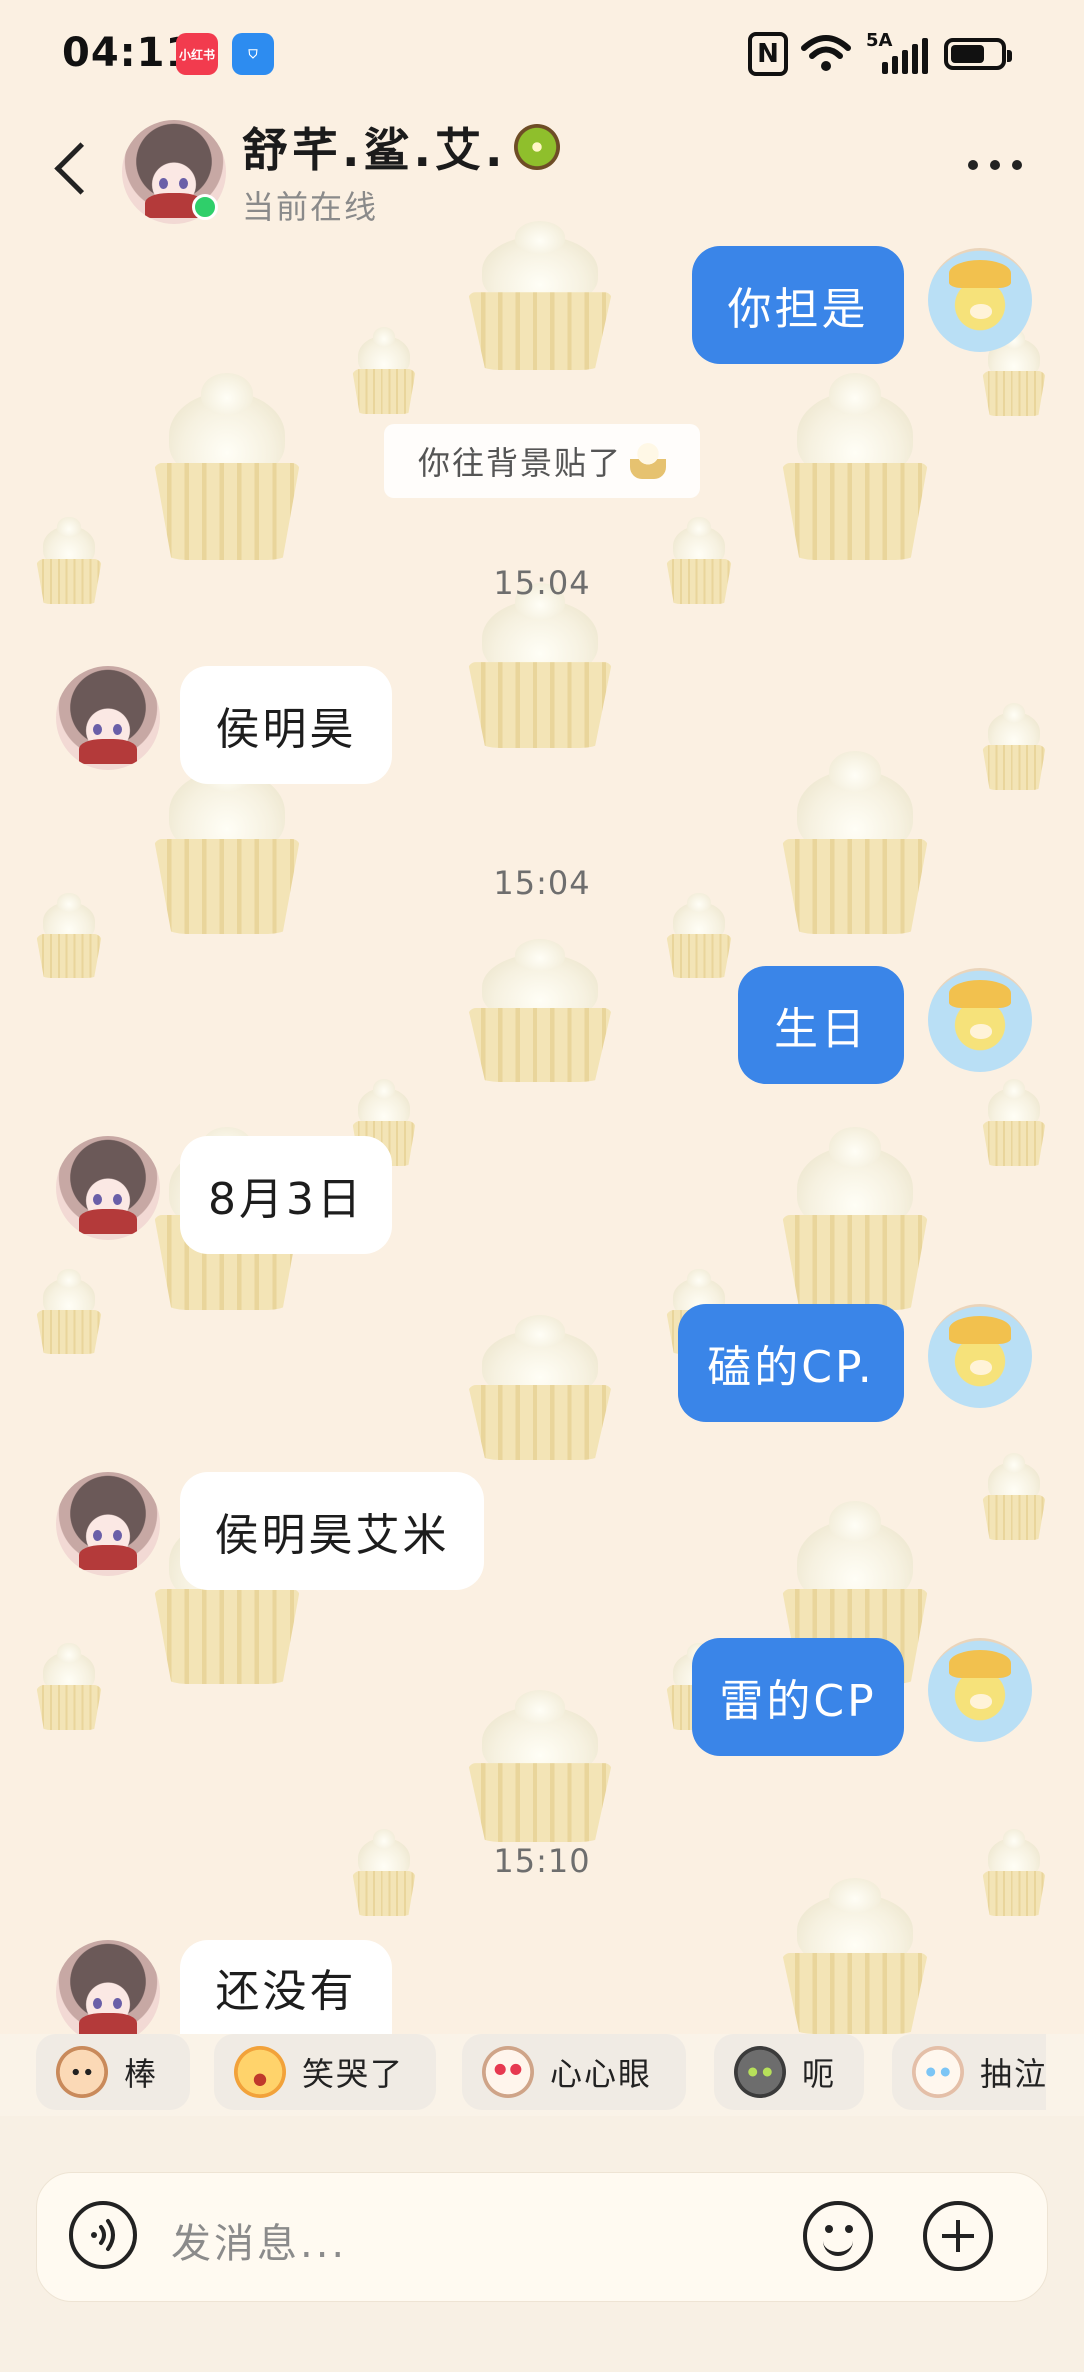 Image resolution: width=1084 pixels, height=2372 pixels. Describe the element at coordinates (508, 2072) in the screenshot. I see `heart-eyes-emoji-icon` at that location.